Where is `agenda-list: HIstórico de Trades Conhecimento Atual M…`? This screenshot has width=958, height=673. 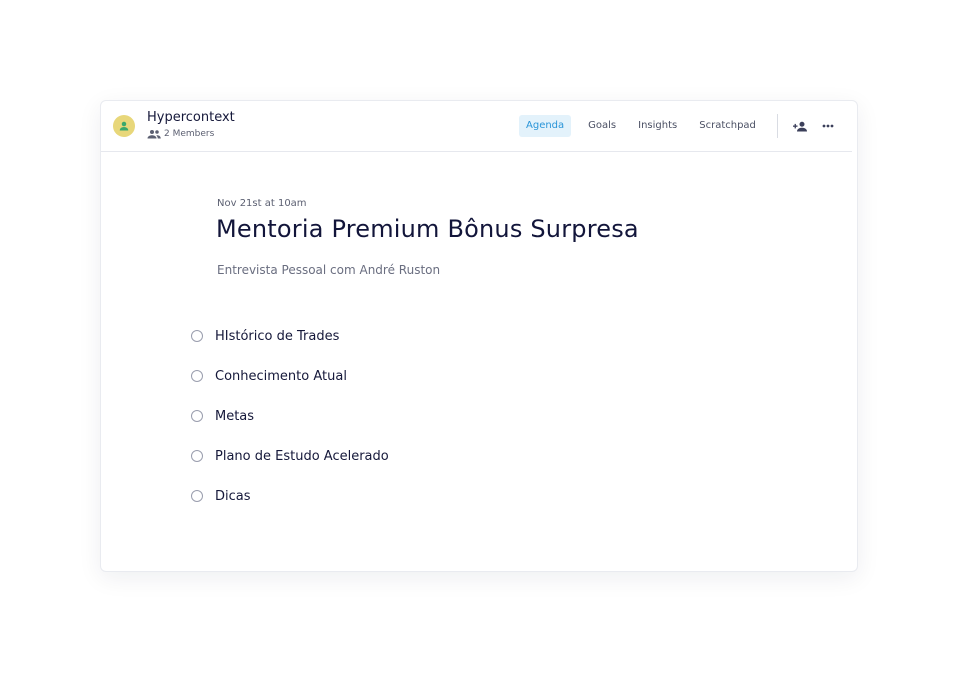
agenda-list: HIstórico de Trades Conhecimento Atual M… is located at coordinates (290, 416).